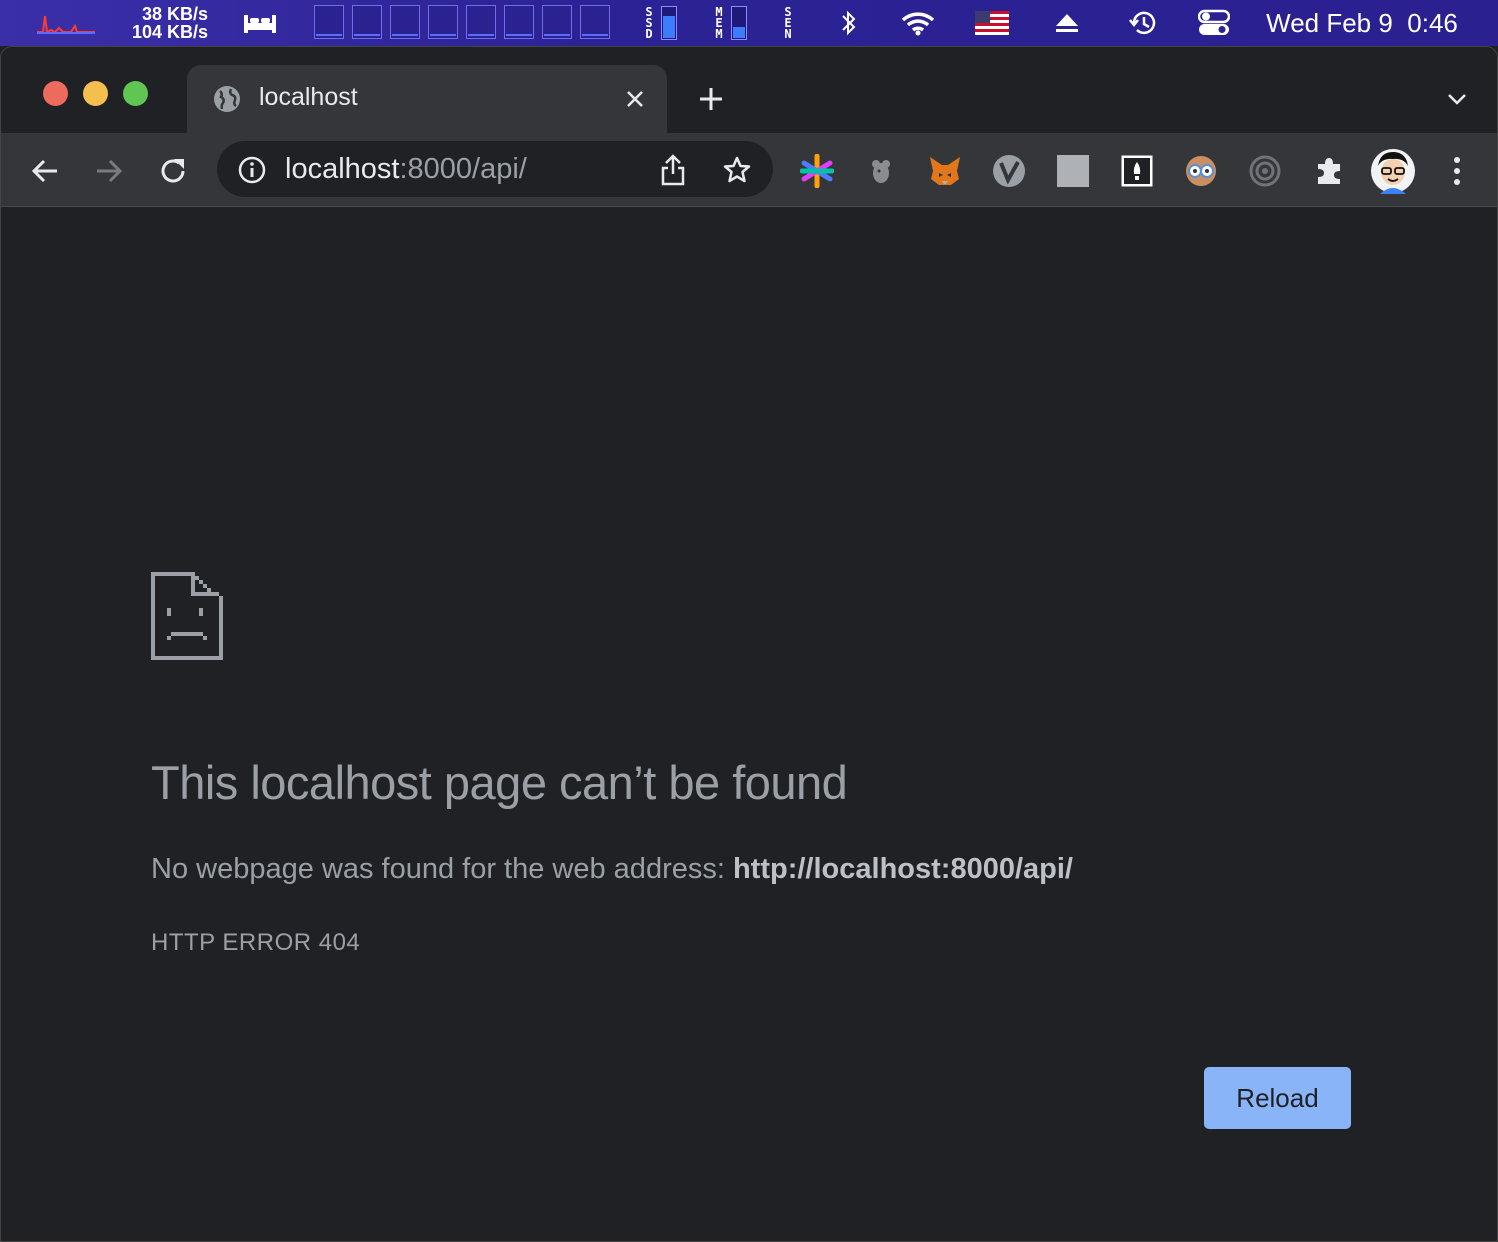  What do you see at coordinates (55, 93) in the screenshot?
I see `close-window-button` at bounding box center [55, 93].